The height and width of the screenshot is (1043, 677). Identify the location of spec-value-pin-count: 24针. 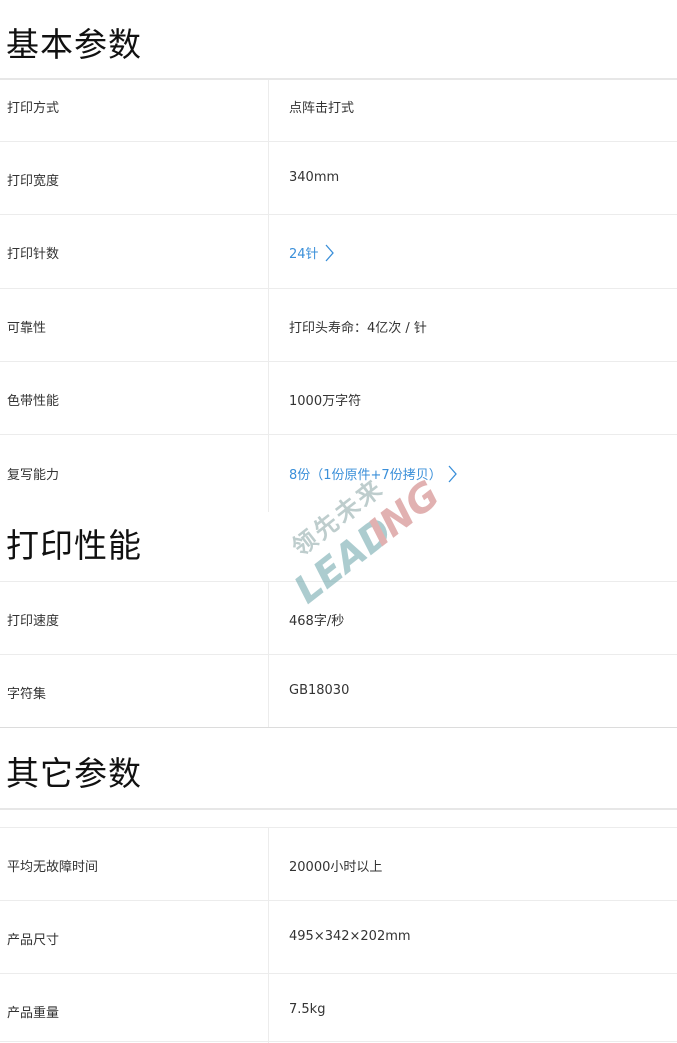
(304, 254).